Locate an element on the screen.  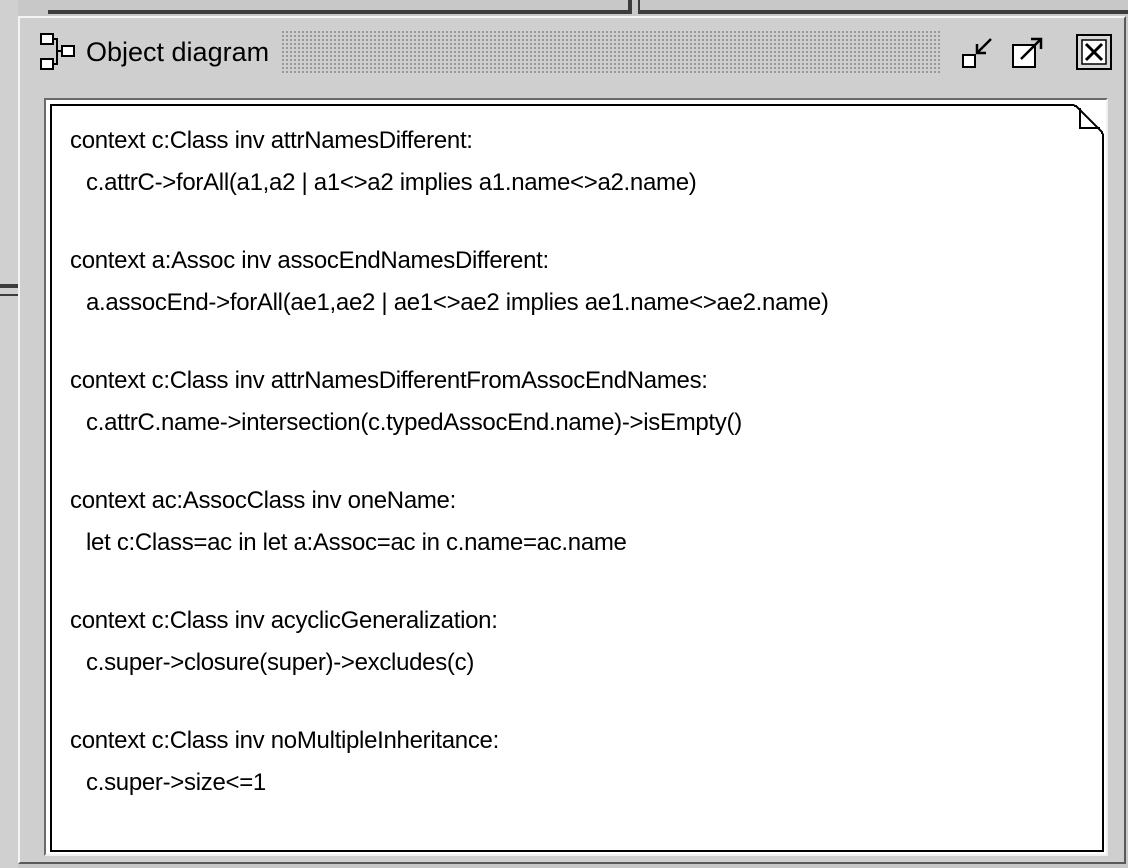
maximize-button is located at coordinates (1028, 52).